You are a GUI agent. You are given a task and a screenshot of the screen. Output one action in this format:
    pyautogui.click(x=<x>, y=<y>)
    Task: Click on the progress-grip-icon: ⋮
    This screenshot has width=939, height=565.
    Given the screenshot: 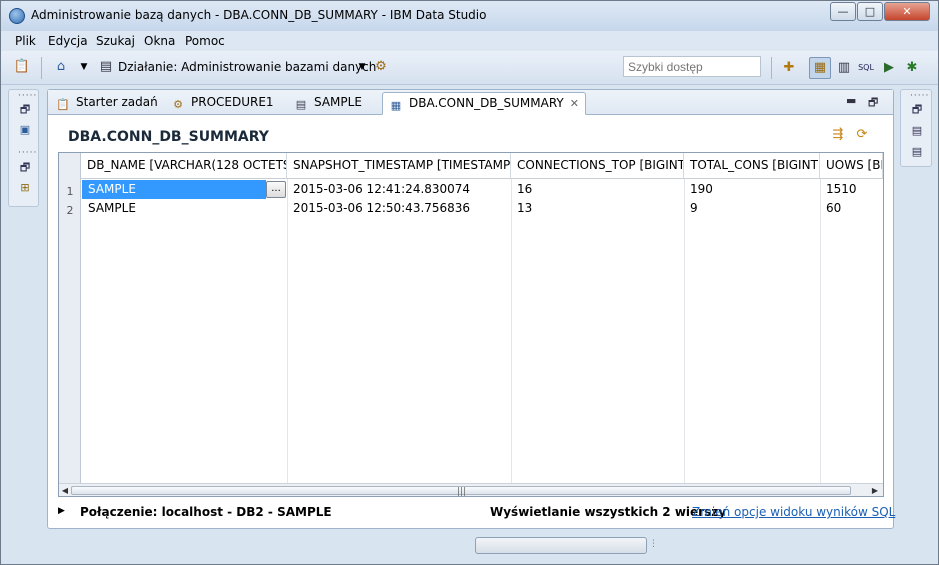 What is the action you would take?
    pyautogui.click(x=653, y=544)
    